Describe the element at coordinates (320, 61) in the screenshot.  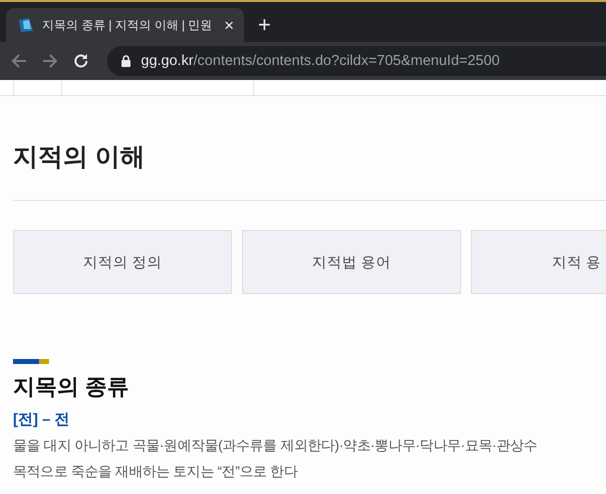
I see `url-text: gg.go.kr/contents/contents.do?cildx=705&menuId=2500` at that location.